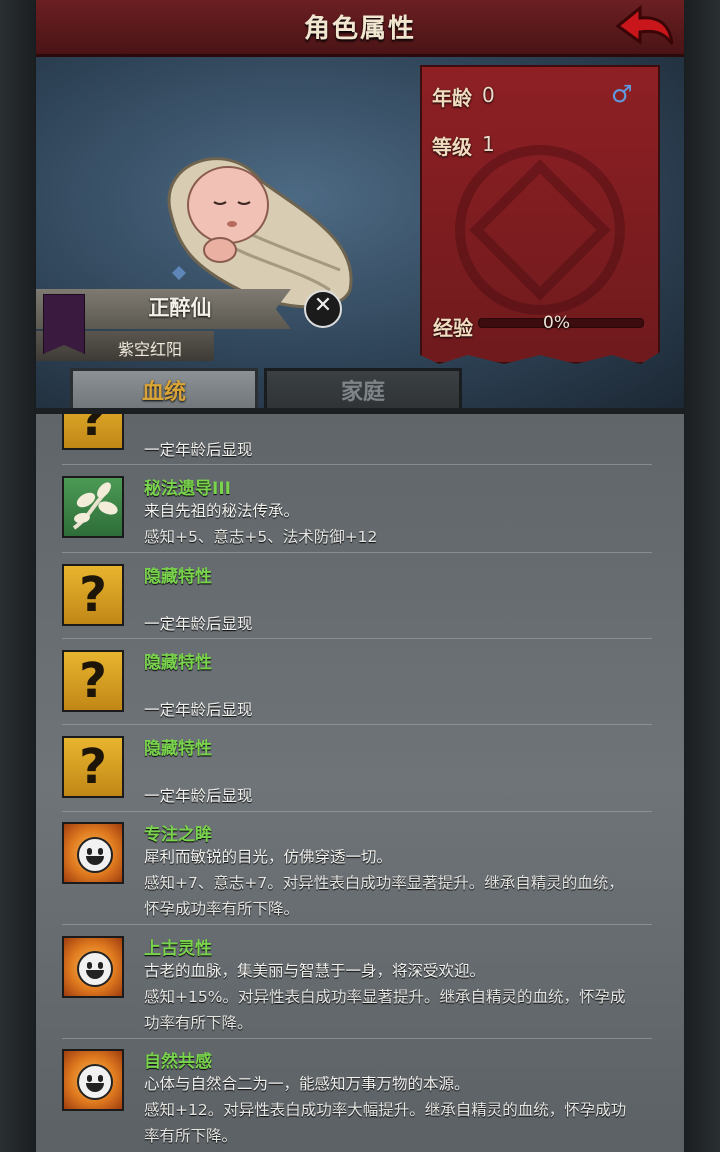 The width and height of the screenshot is (720, 1152). I want to click on trait-effect: 感知+12。对异性表白成功率大幅提升。继承自精灵的血统，怀孕成功, so click(385, 1110).